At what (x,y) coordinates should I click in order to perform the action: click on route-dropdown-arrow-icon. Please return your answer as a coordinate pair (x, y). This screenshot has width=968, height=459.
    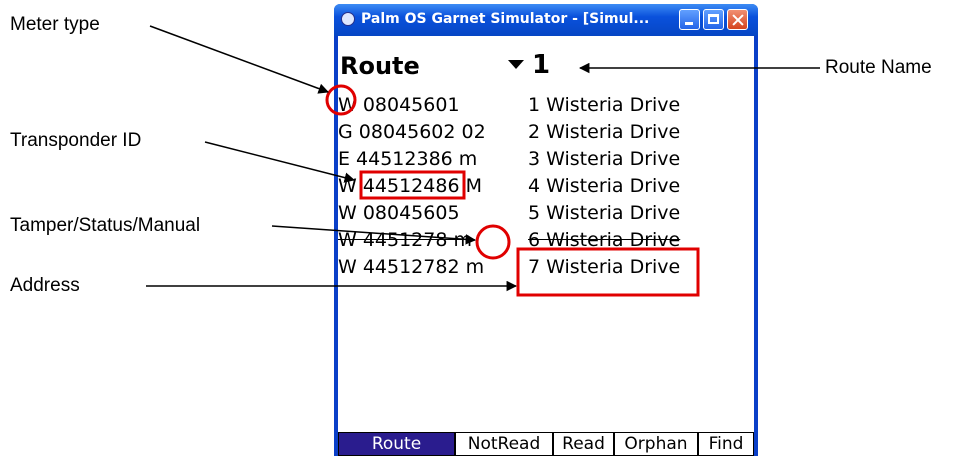
    Looking at the image, I should click on (516, 64).